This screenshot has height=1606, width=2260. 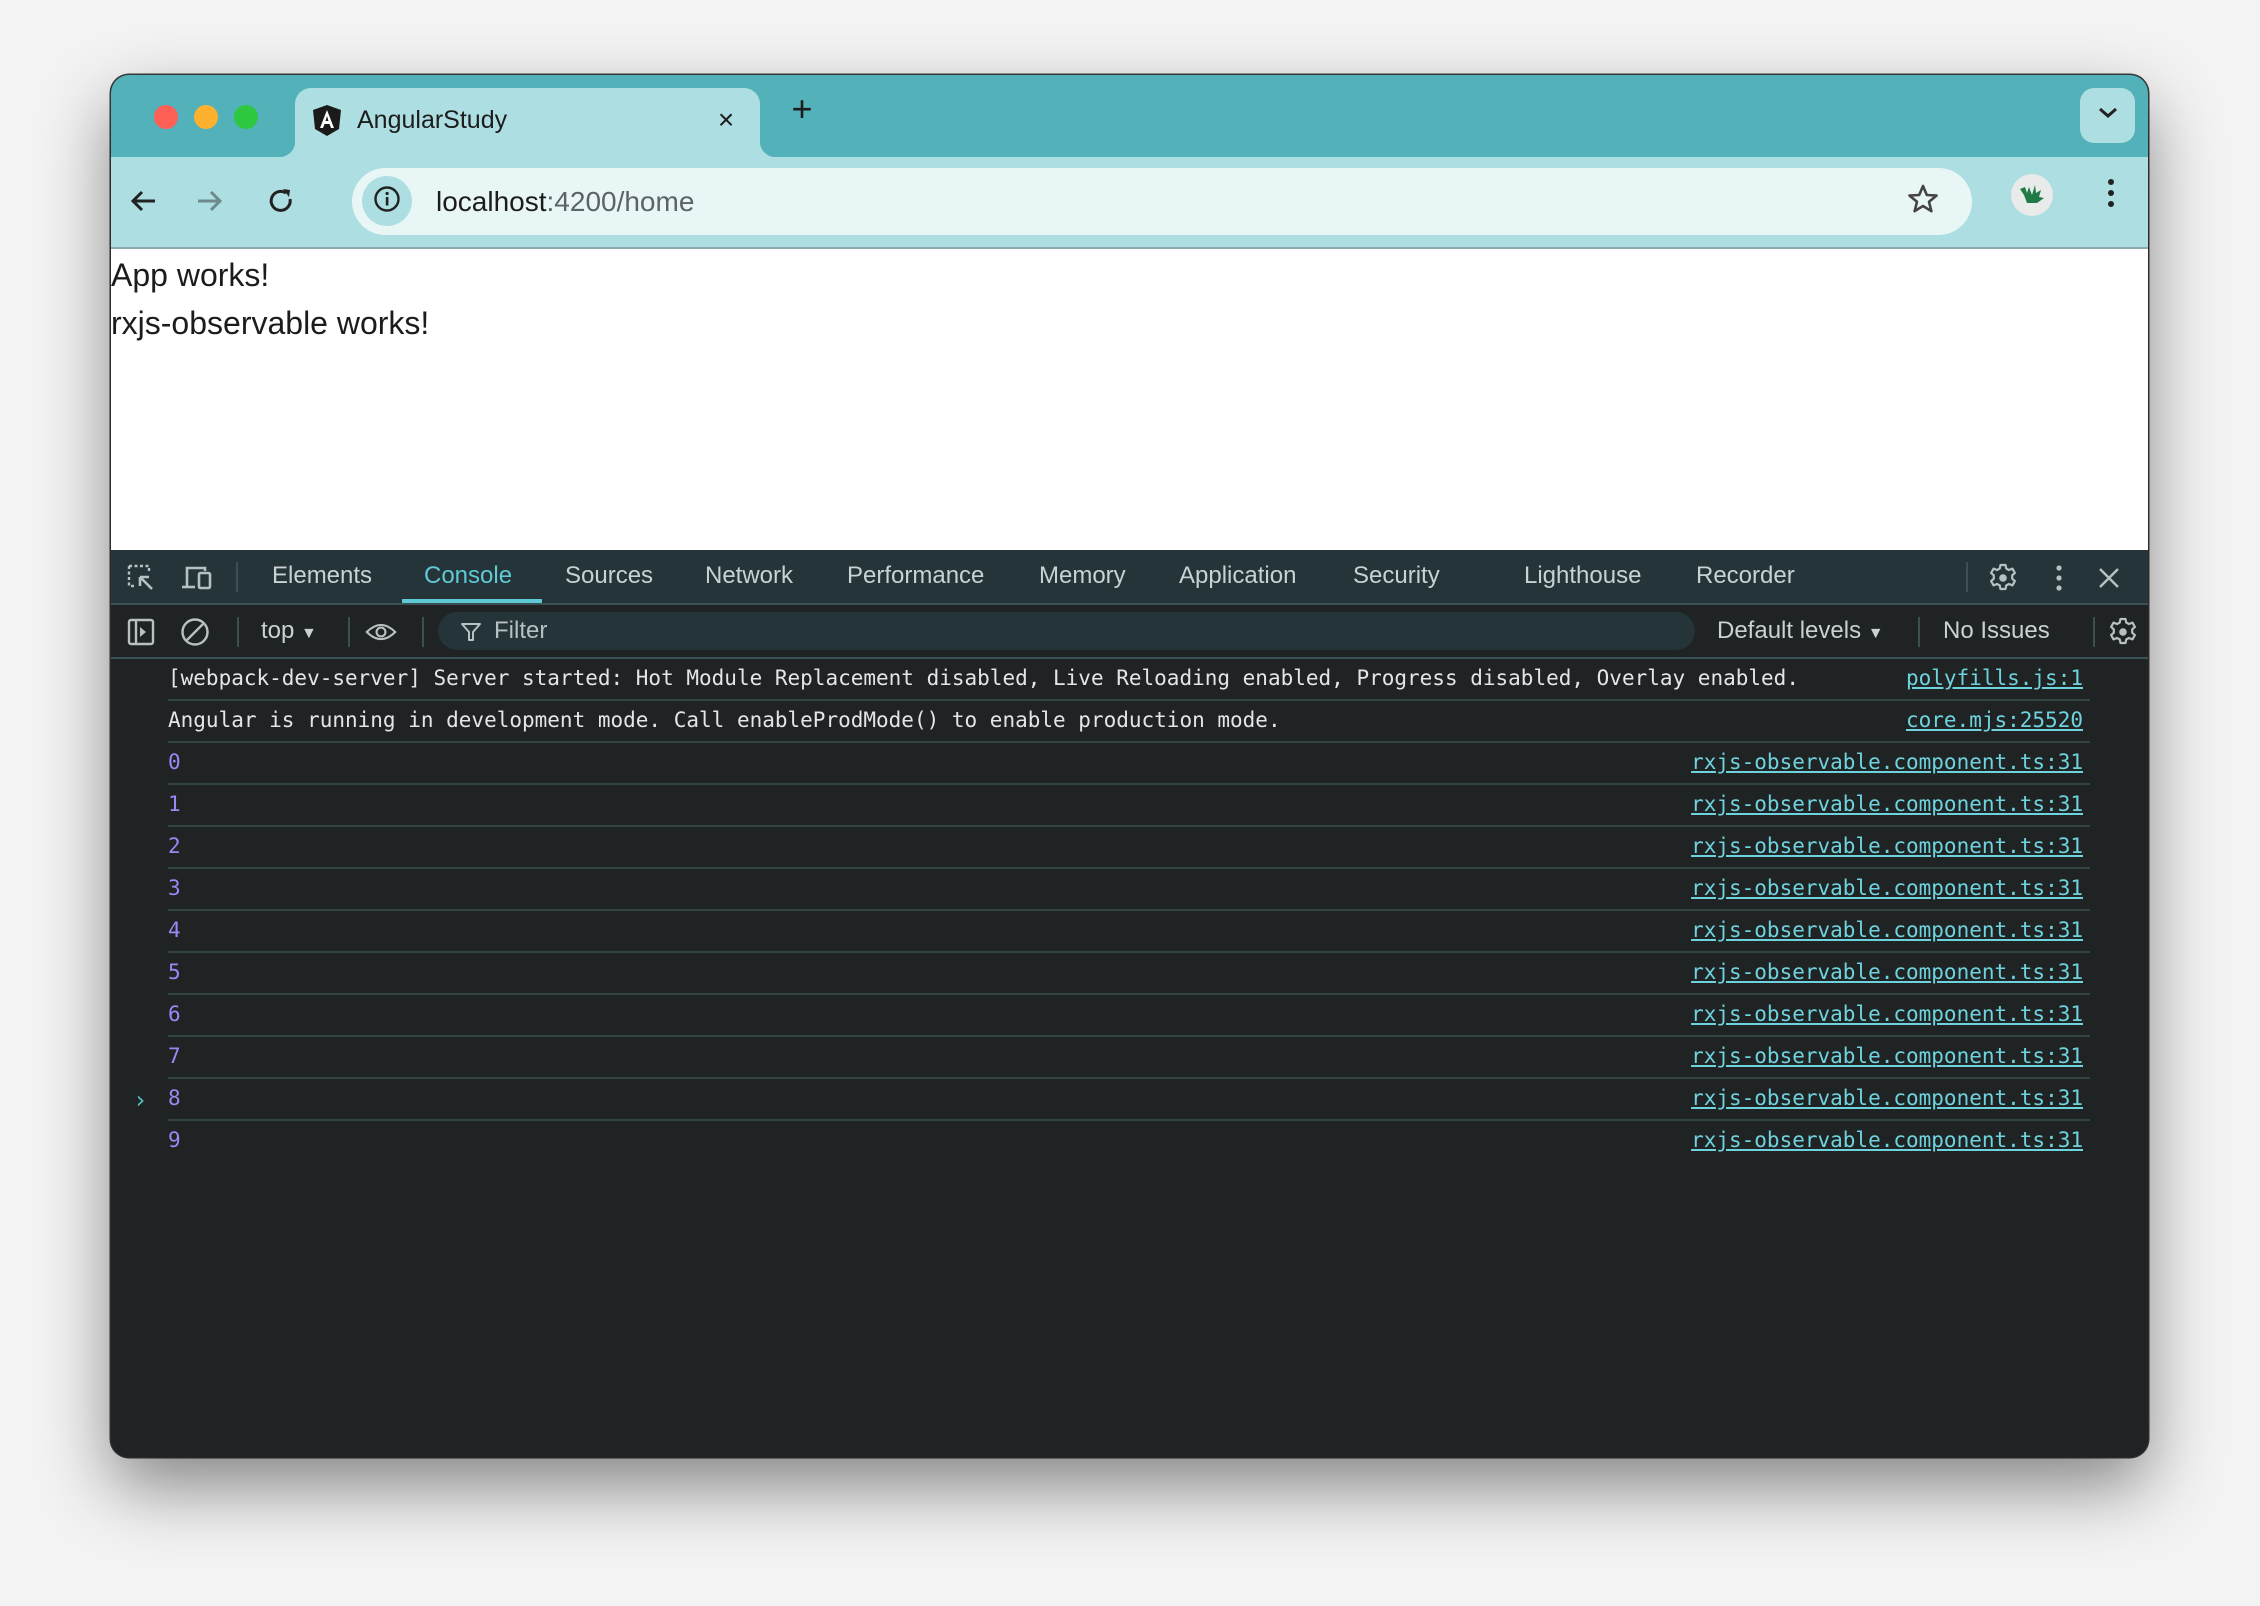 I want to click on tab-lighthouse: Lighthouse, so click(x=1582, y=576).